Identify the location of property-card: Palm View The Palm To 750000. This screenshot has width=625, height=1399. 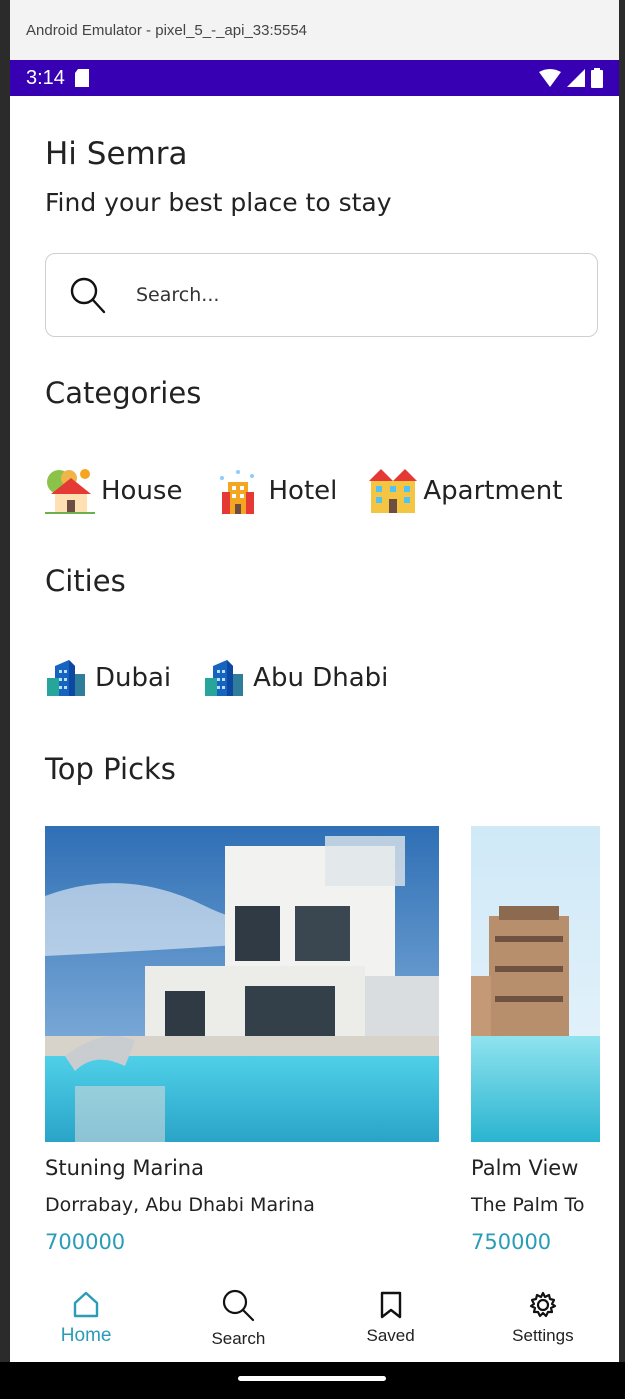
(535, 1040).